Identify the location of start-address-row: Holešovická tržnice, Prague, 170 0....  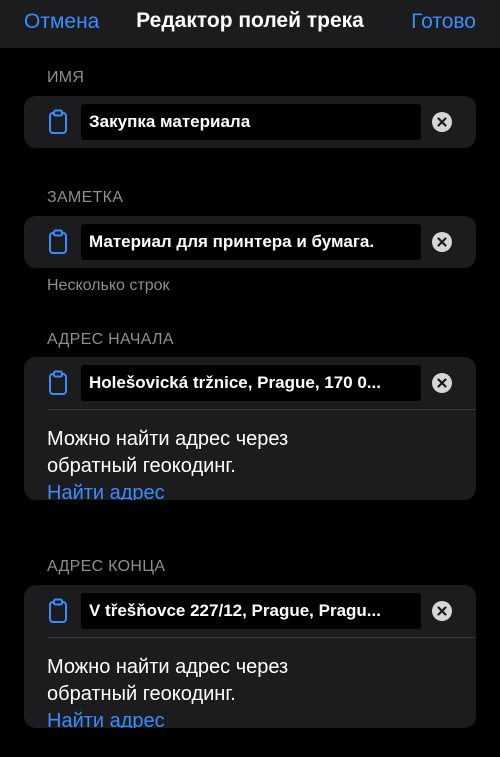
(250, 383).